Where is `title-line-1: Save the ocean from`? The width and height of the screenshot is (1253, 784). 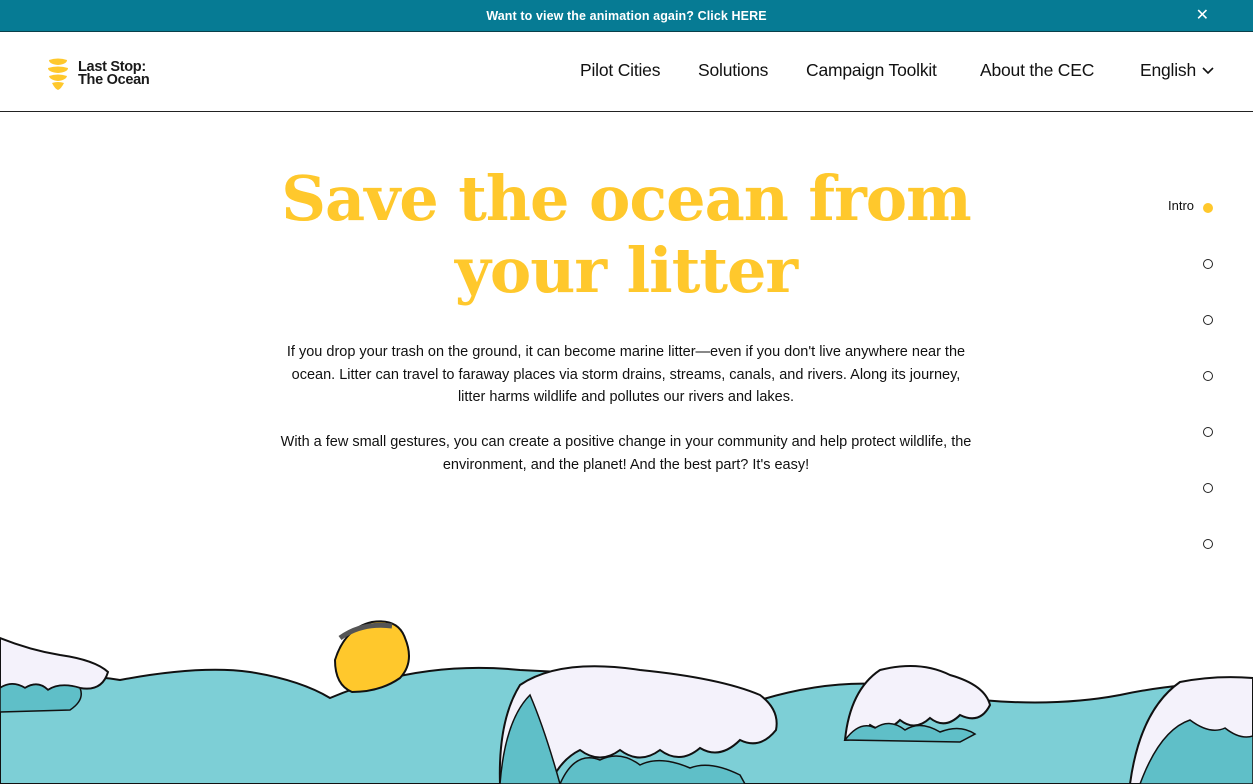
title-line-1: Save the ocean from is located at coordinates (626, 198).